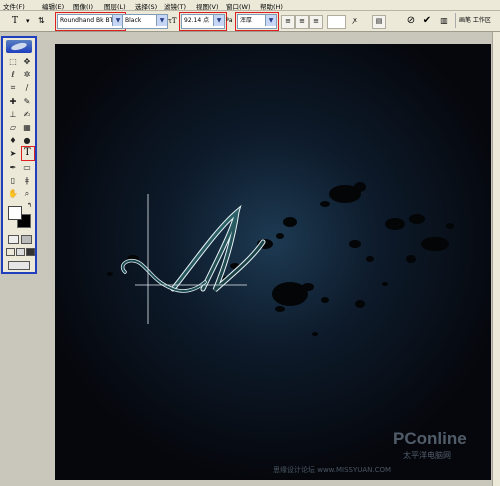  What do you see at coordinates (496, 259) in the screenshot?
I see `right-panel-edge` at bounding box center [496, 259].